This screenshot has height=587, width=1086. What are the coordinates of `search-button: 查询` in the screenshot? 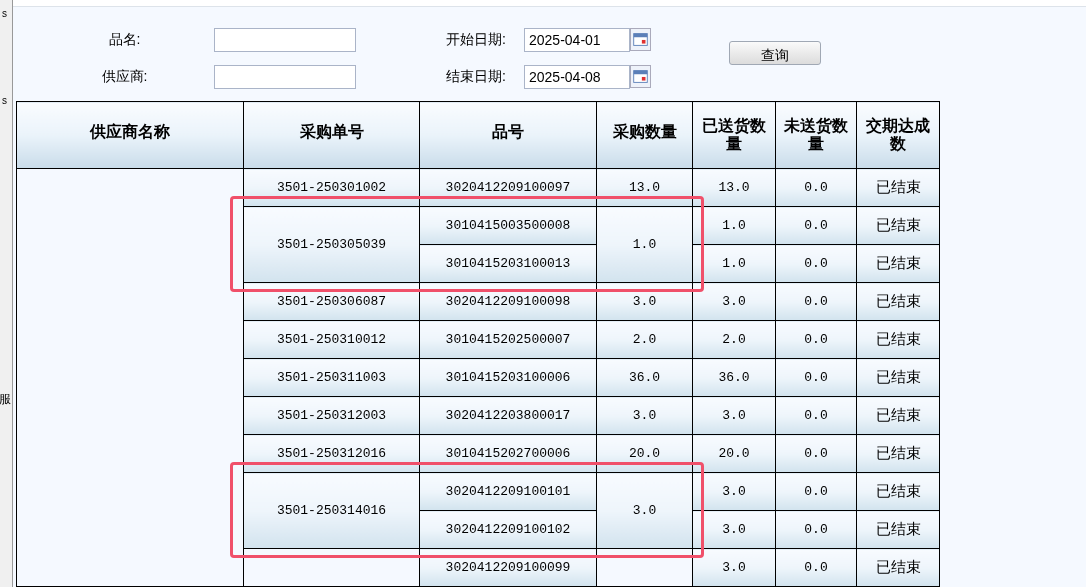 It's located at (775, 52).